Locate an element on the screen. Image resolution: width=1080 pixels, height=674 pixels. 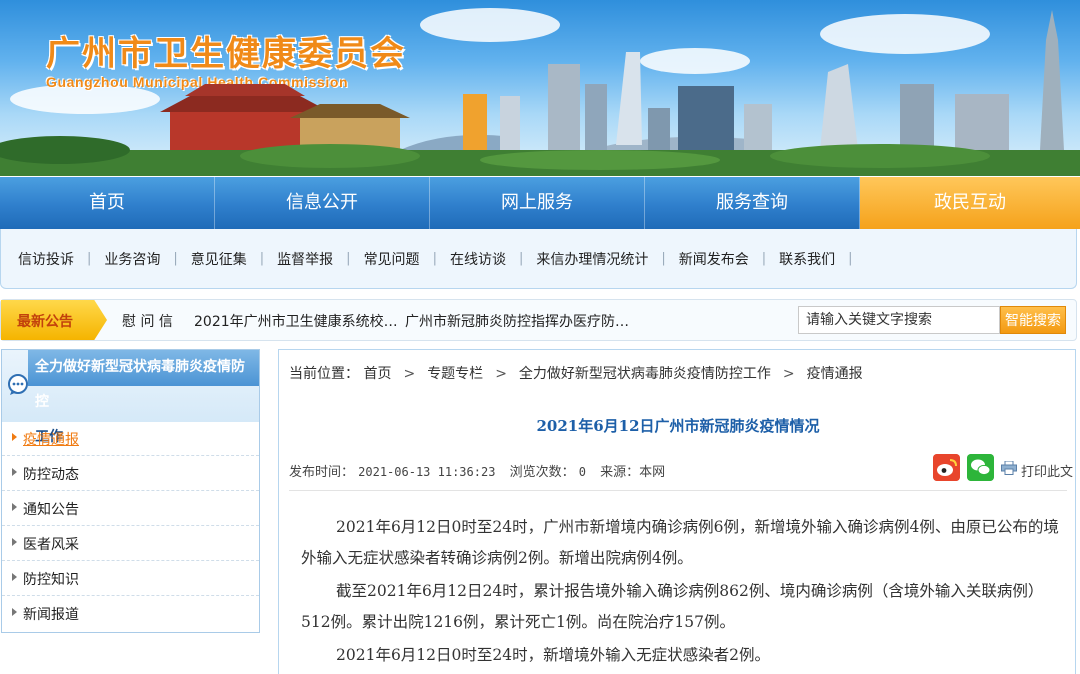
print-link: 打印此文 is located at coordinates (1047, 470).